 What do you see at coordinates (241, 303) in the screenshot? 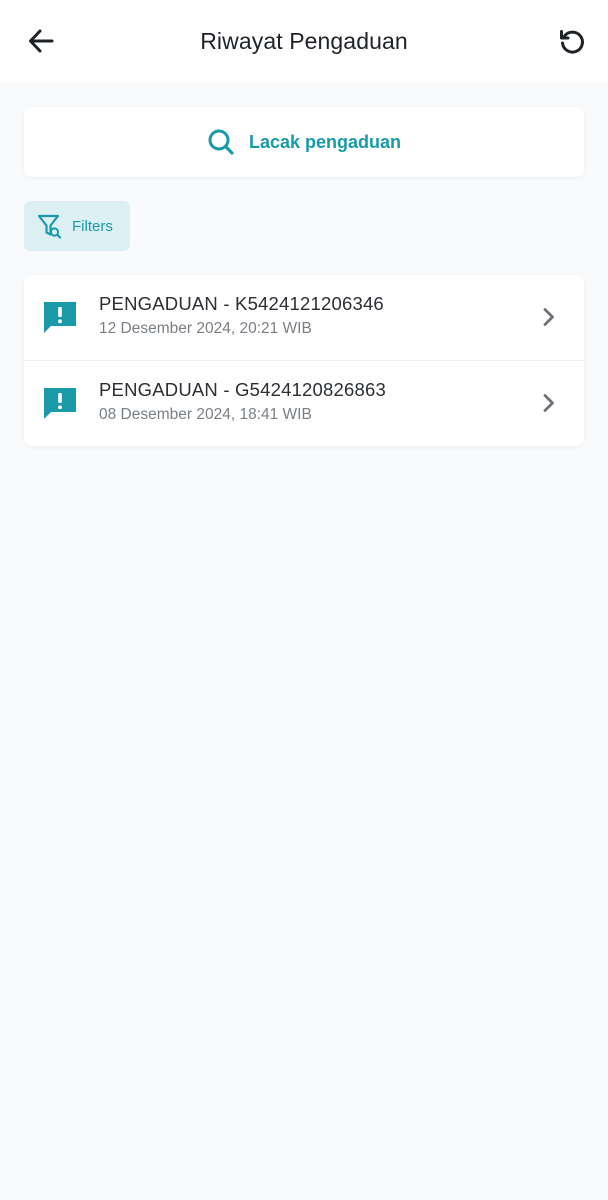
I see `complaint-title: PENGADUAN - K5424121206346` at bounding box center [241, 303].